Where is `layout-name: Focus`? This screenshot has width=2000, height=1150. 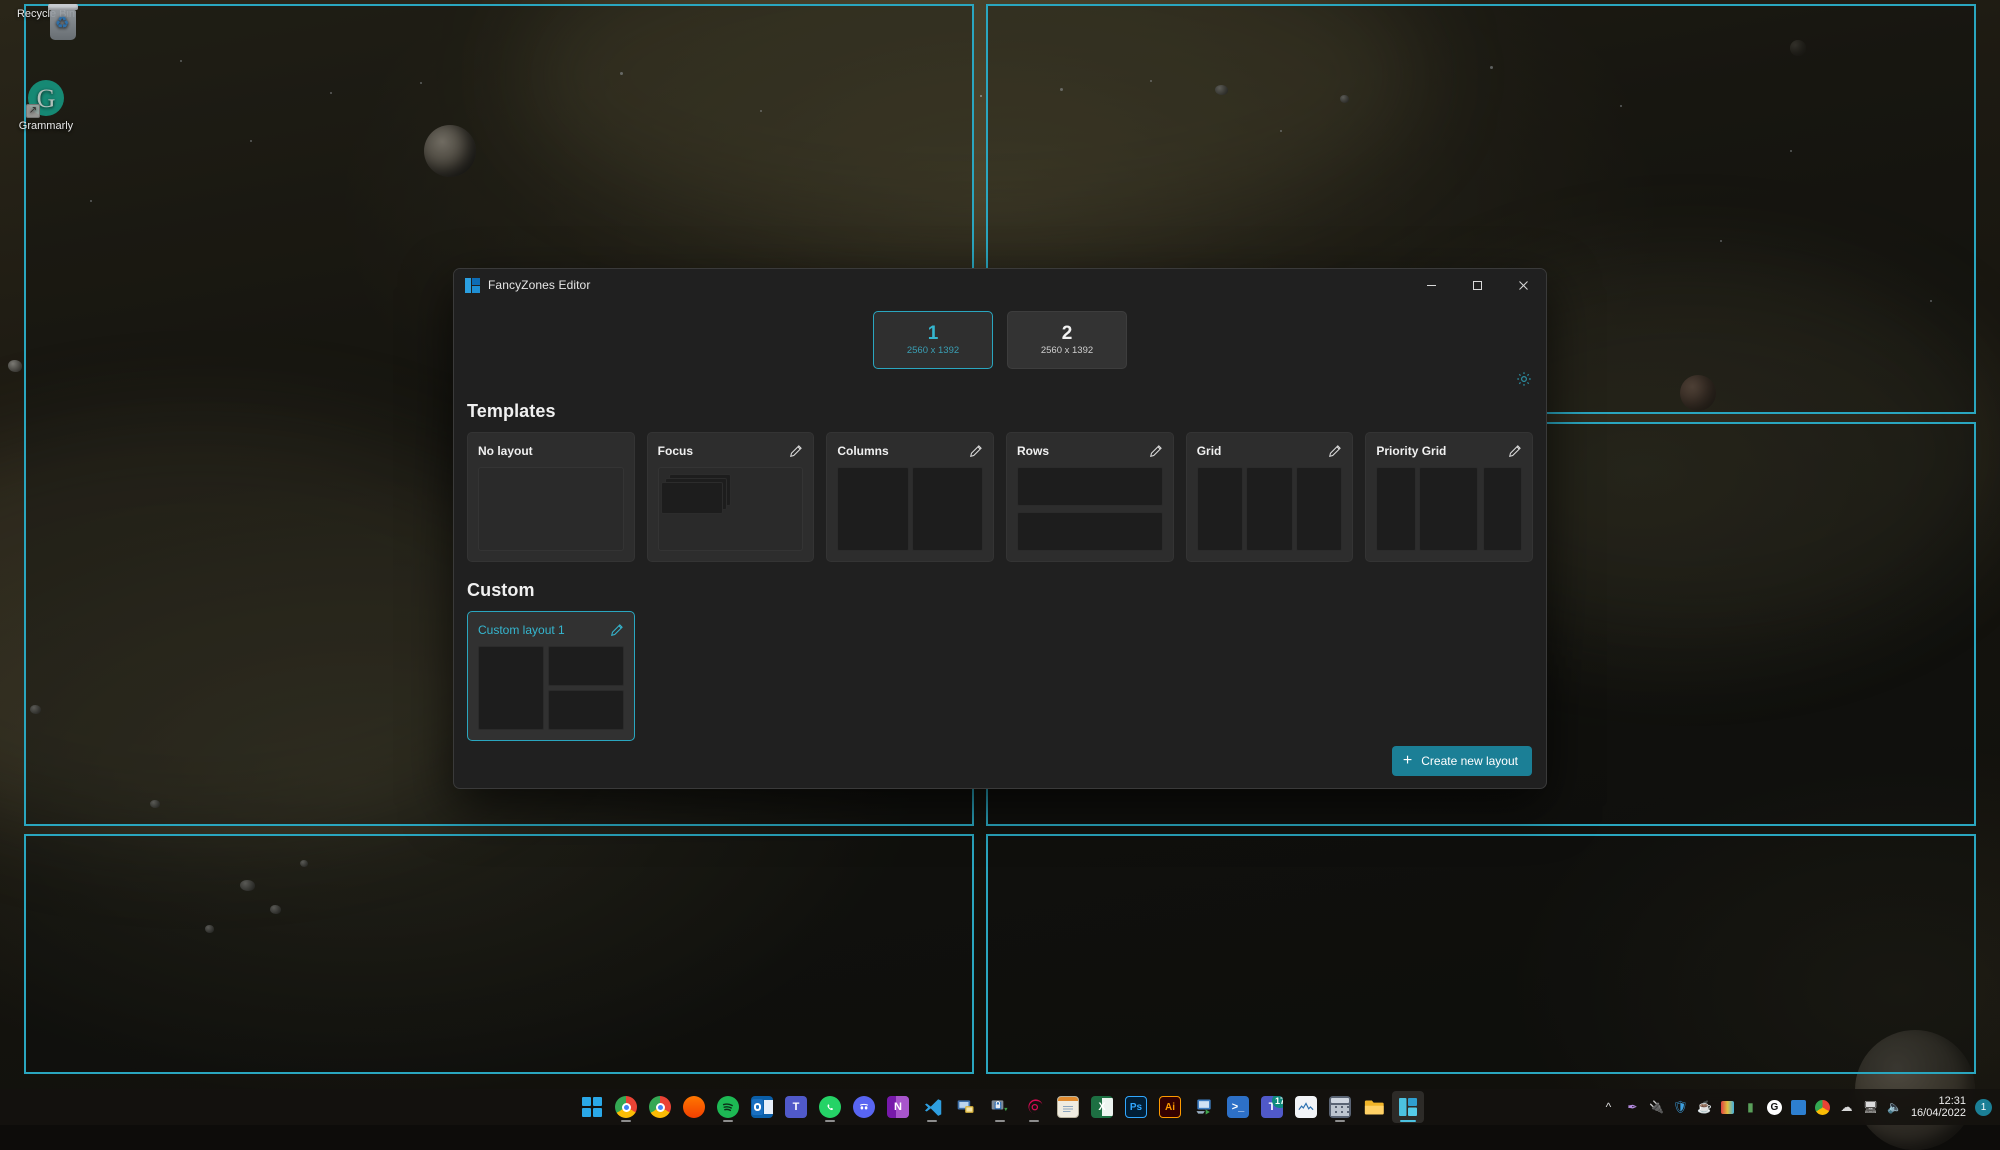 layout-name: Focus is located at coordinates (675, 451).